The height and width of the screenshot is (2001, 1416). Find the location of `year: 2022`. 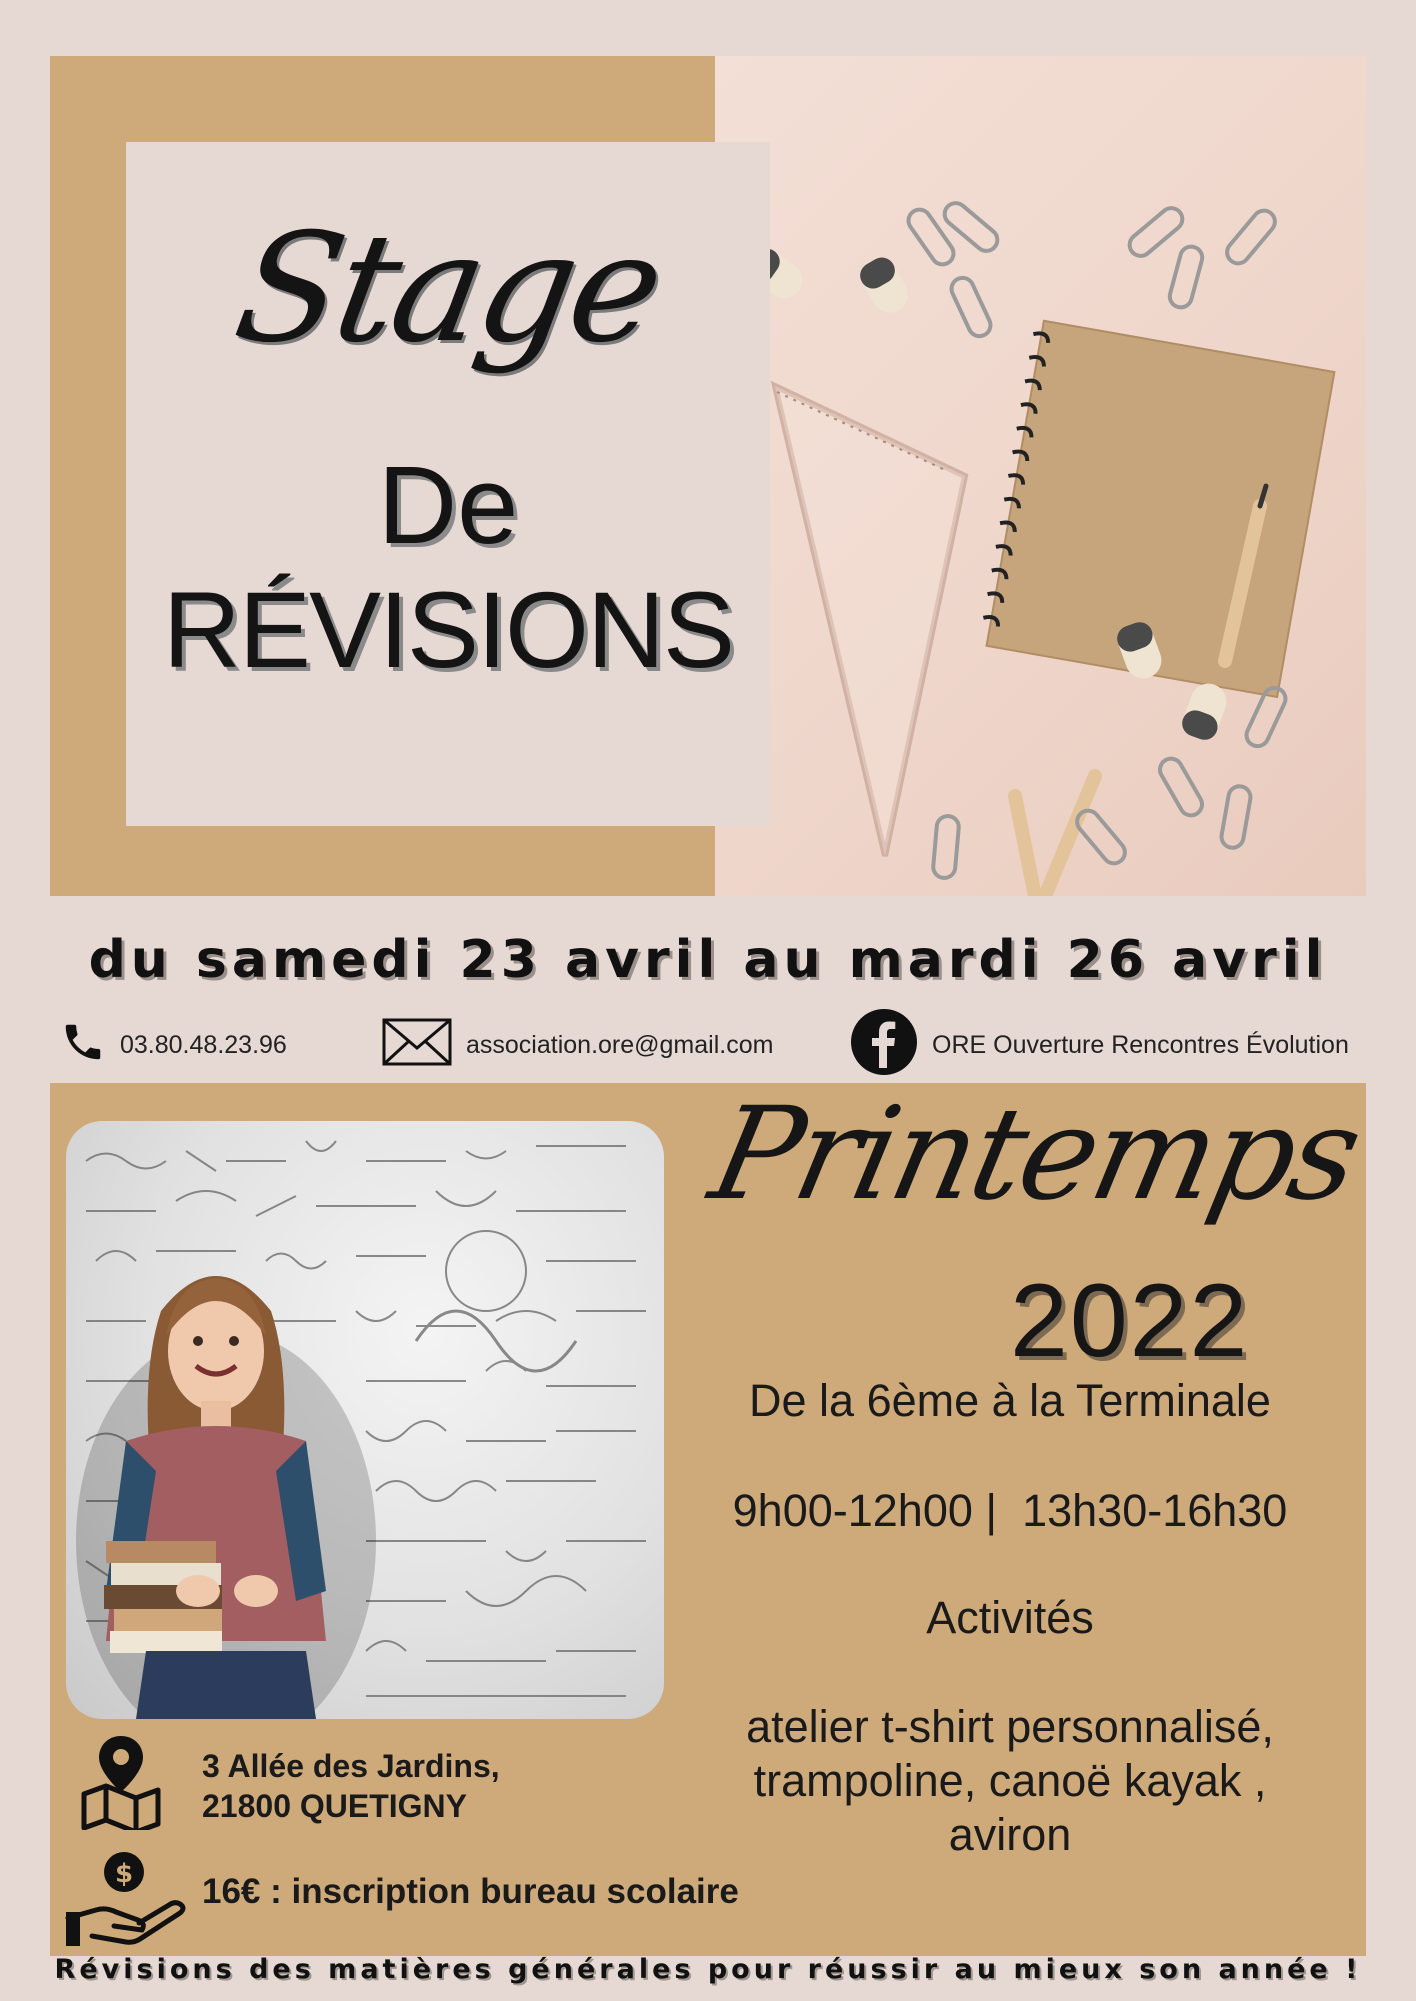

year: 2022 is located at coordinates (1130, 1321).